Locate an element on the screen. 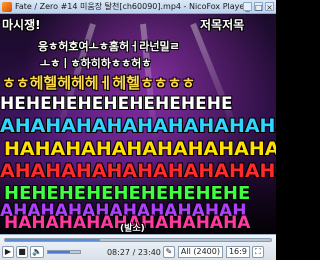  comment: 저목저목 is located at coordinates (222, 25).